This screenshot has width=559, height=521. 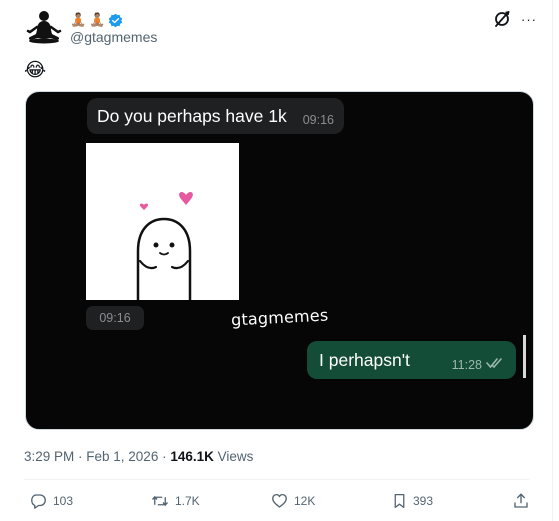 I want to click on outgoing-message-time: 11:28, so click(x=466, y=365).